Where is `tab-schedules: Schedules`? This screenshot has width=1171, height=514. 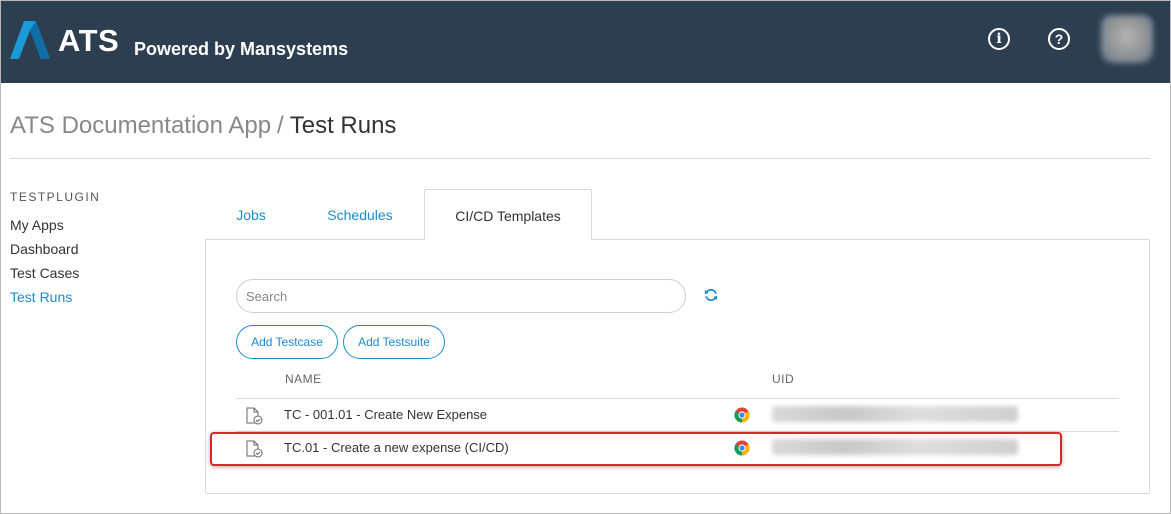
tab-schedules: Schedules is located at coordinates (360, 214).